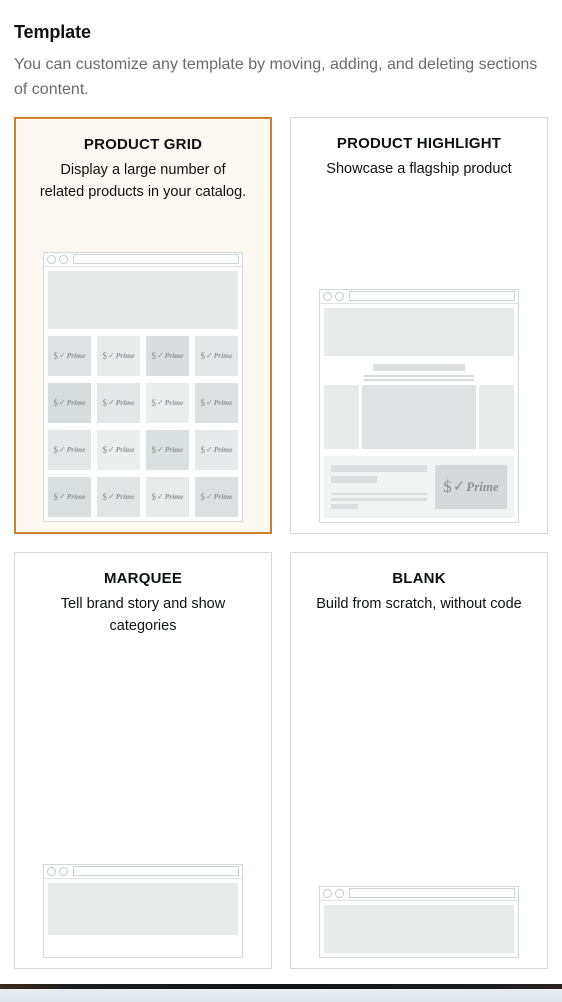 The height and width of the screenshot is (1002, 562). What do you see at coordinates (193, 947) in the screenshot?
I see `category-column-right` at bounding box center [193, 947].